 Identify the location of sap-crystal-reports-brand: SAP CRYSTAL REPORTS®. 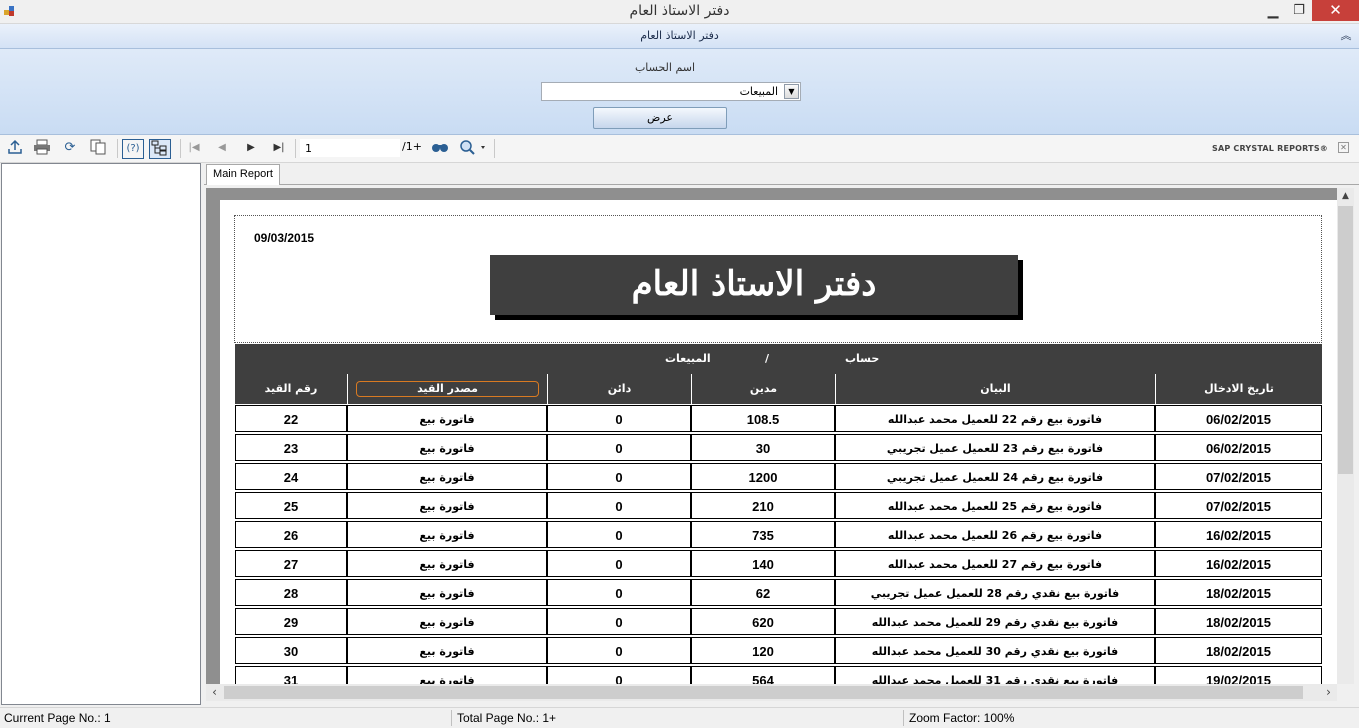
(1270, 148).